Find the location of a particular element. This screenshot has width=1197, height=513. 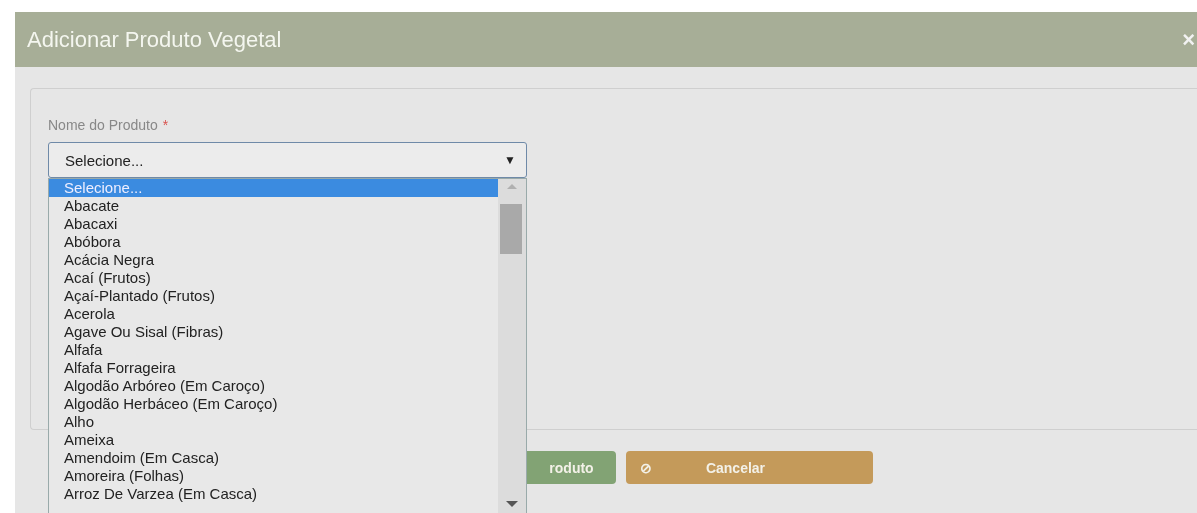

dropdown-option: Algodão Arbóreo (Em Caroço) is located at coordinates (273, 386).